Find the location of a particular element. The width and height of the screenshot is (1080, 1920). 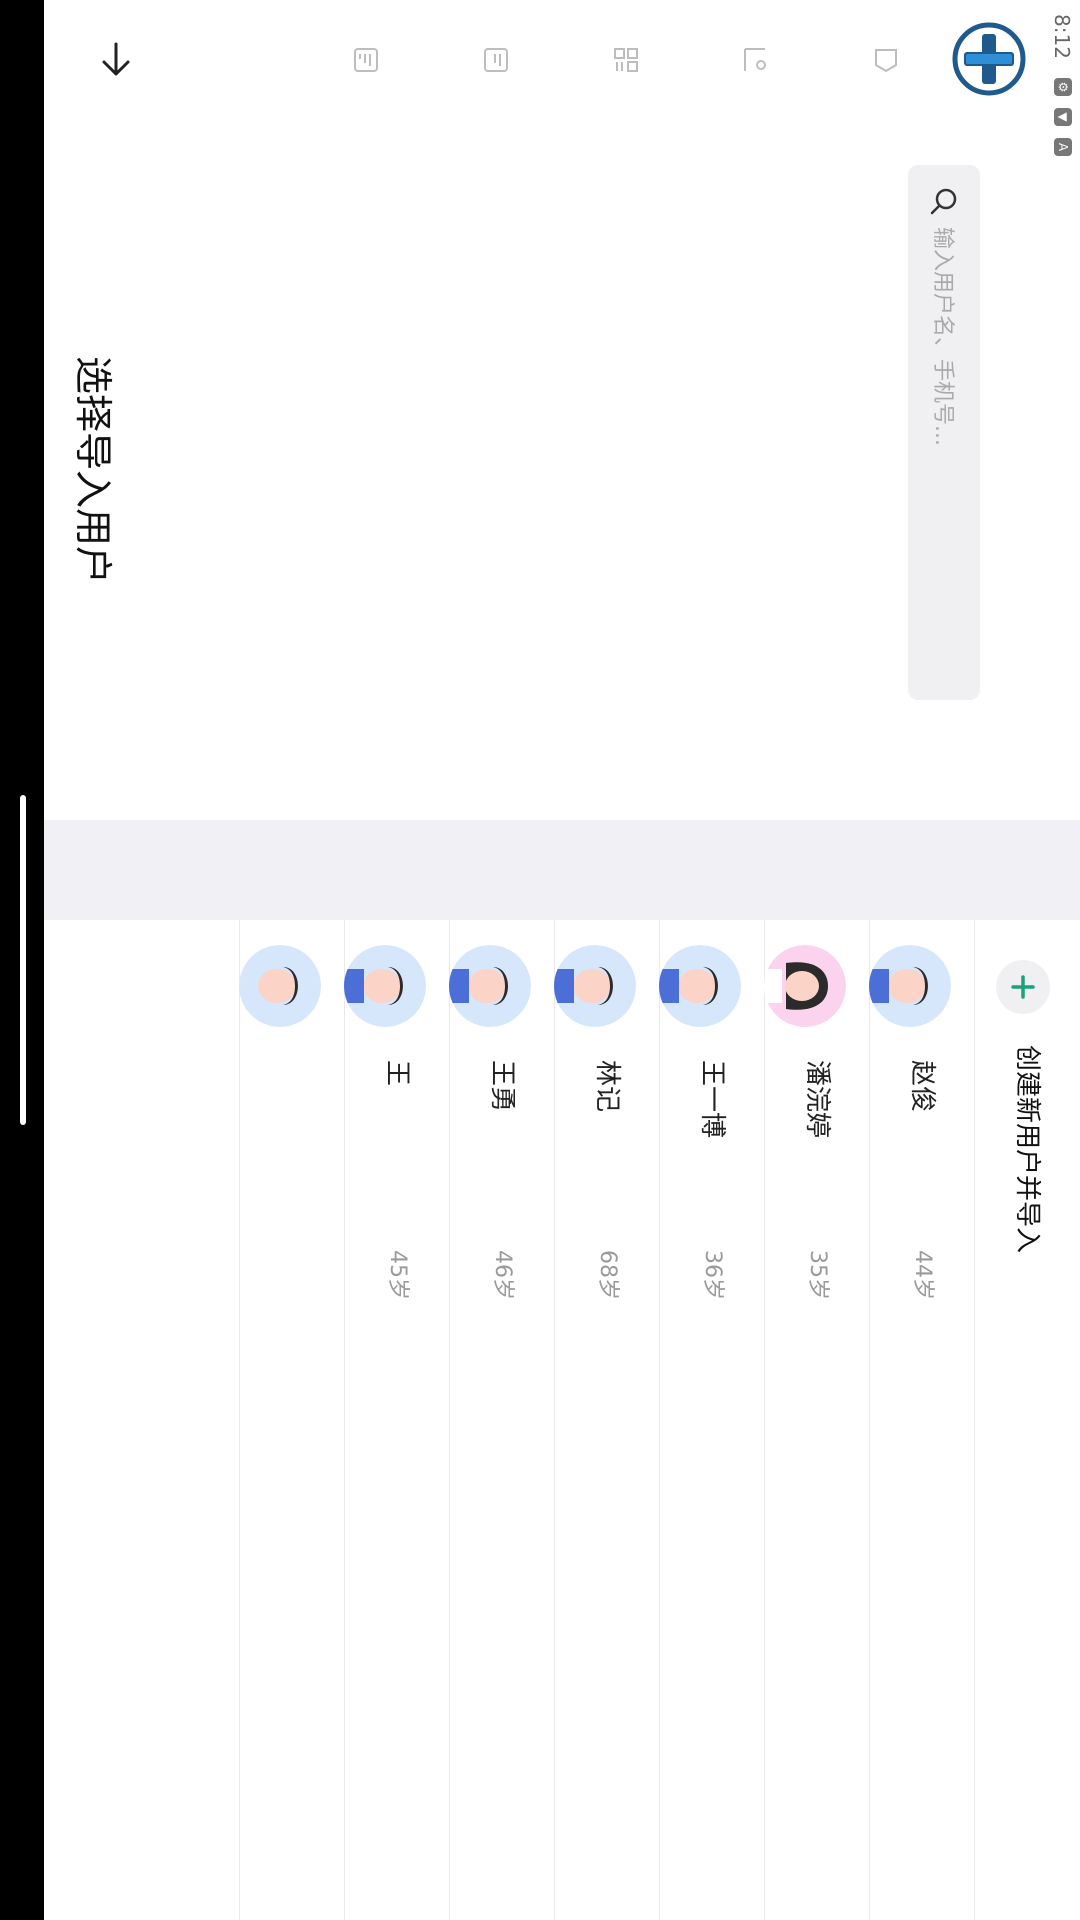

user-age: 44岁 is located at coordinates (922, 1275).